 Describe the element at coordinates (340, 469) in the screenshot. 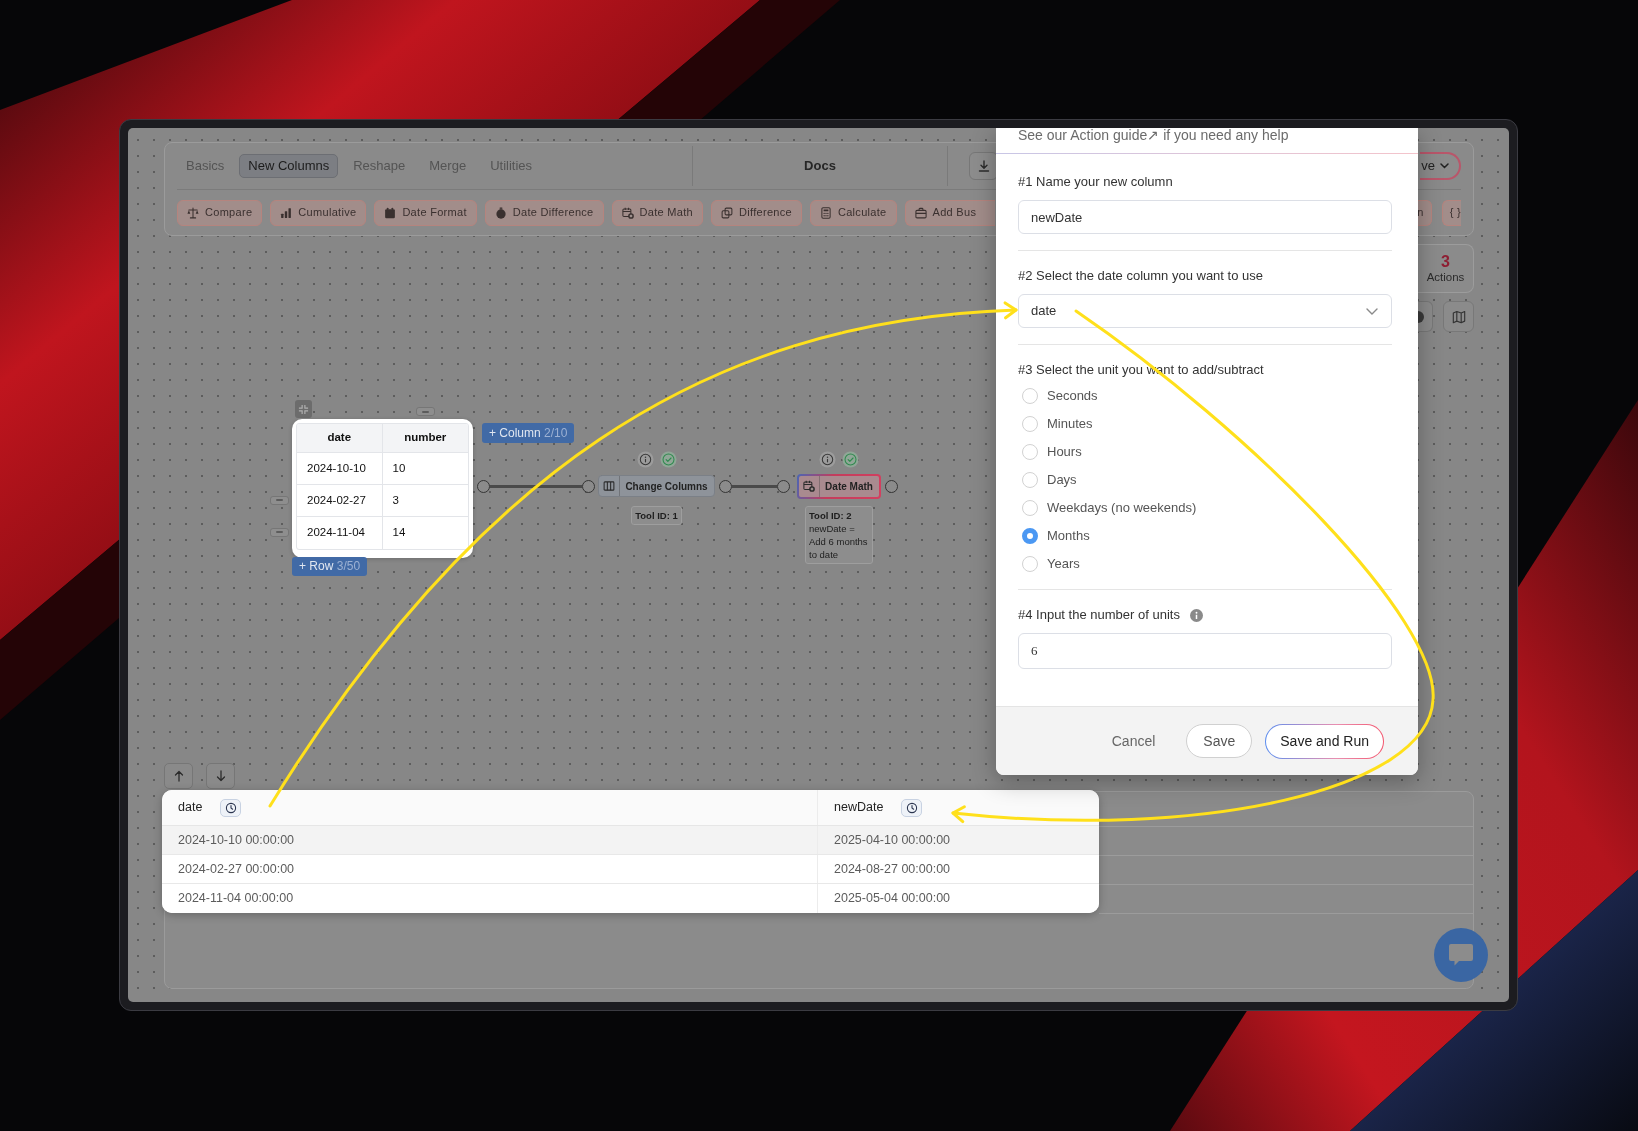

I see `table-cell: 2024-10-10` at that location.